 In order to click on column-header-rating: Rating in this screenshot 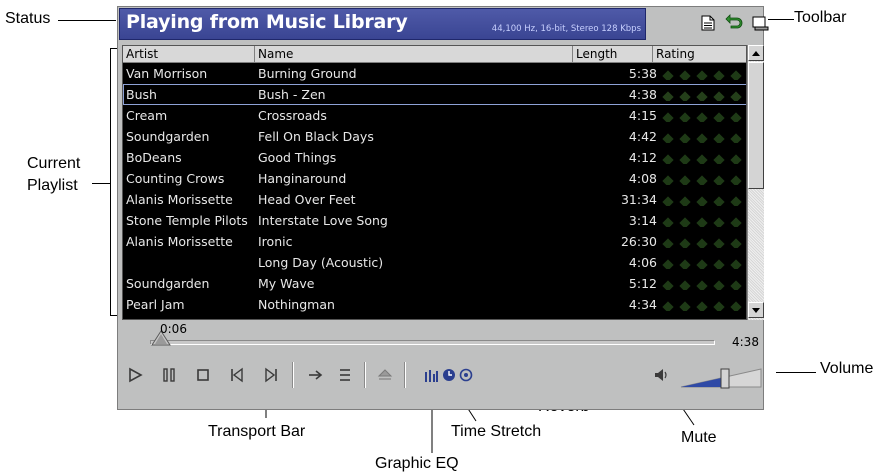, I will do `click(699, 54)`.